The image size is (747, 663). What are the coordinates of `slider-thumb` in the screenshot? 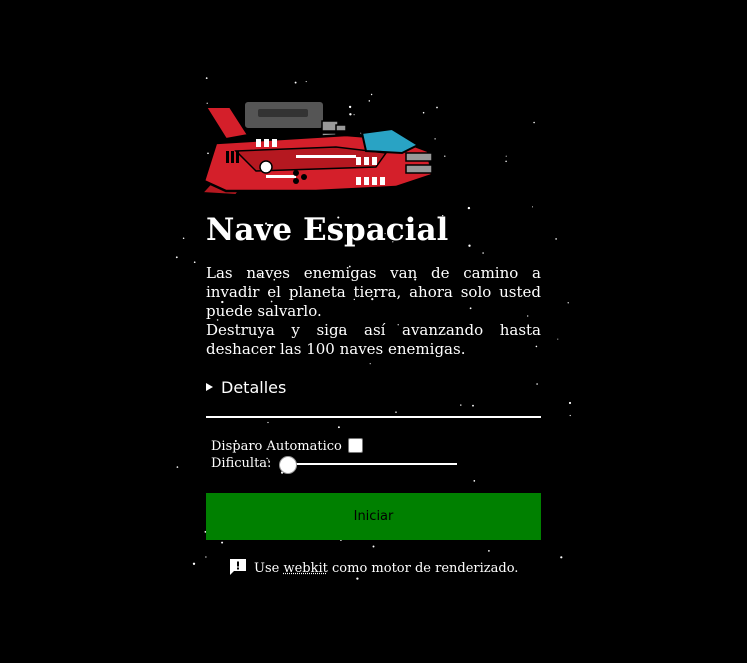 It's located at (288, 465).